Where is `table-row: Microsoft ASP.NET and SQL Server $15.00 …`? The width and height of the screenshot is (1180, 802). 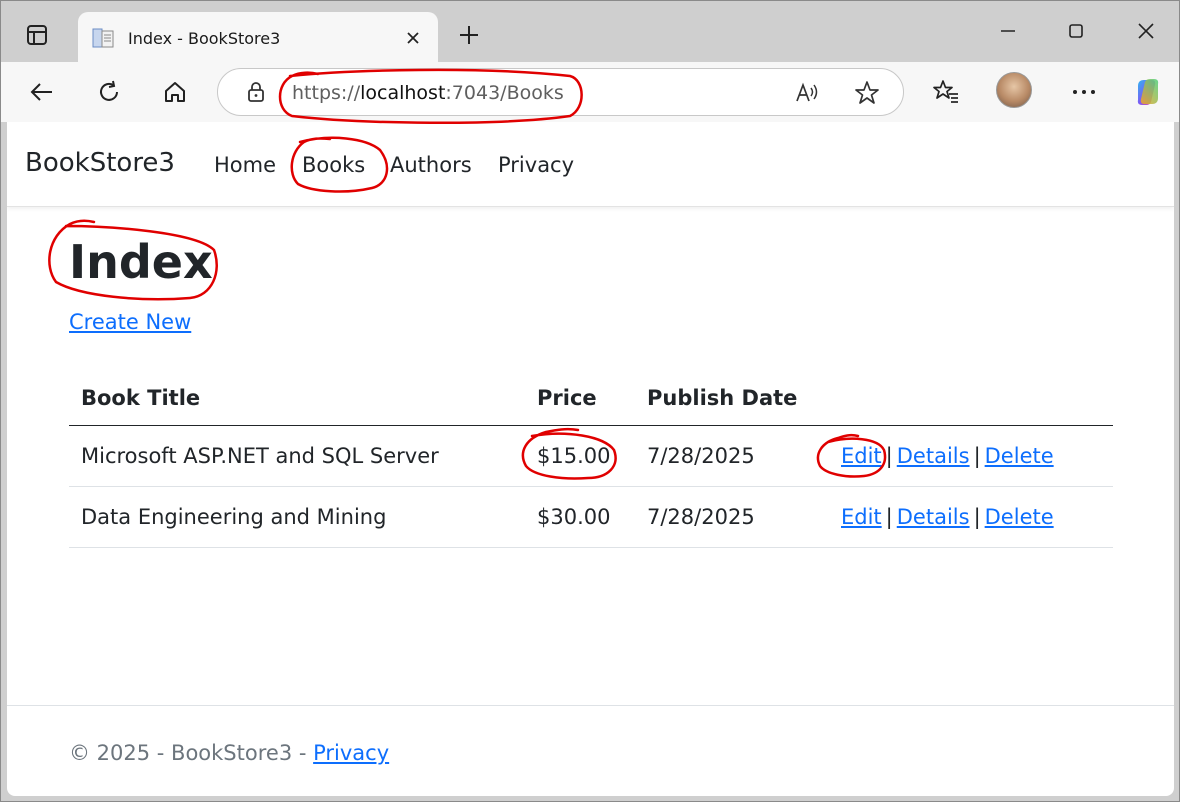 table-row: Microsoft ASP.NET and SQL Server $15.00 … is located at coordinates (591, 456).